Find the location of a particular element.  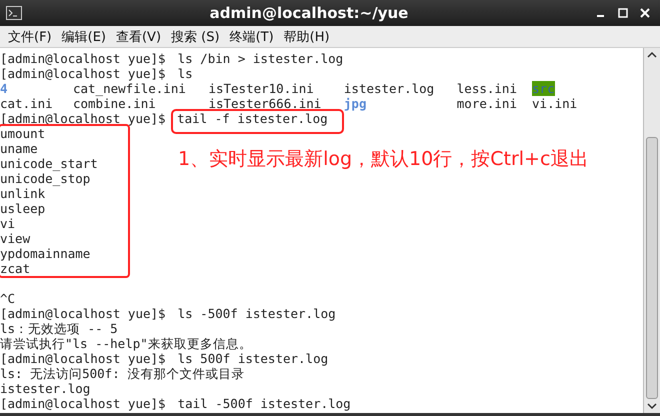

file-name: isTester10.ini is located at coordinates (261, 88).